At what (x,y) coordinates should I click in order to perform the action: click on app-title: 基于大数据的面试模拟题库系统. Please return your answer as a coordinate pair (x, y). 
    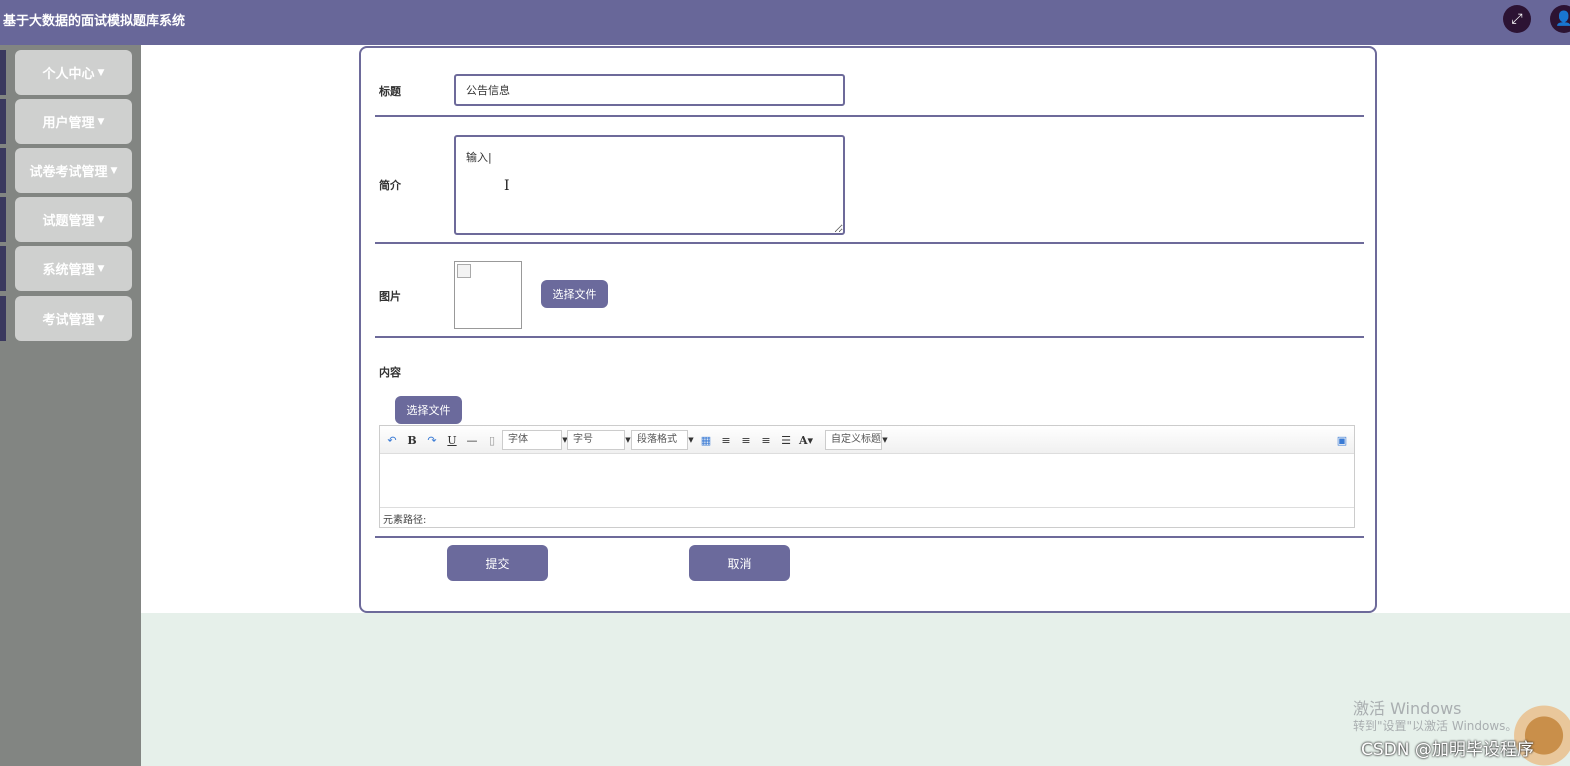
    Looking at the image, I should click on (94, 21).